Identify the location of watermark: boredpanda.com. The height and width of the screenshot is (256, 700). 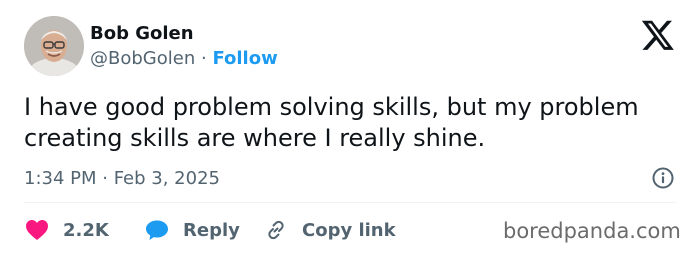
(592, 231).